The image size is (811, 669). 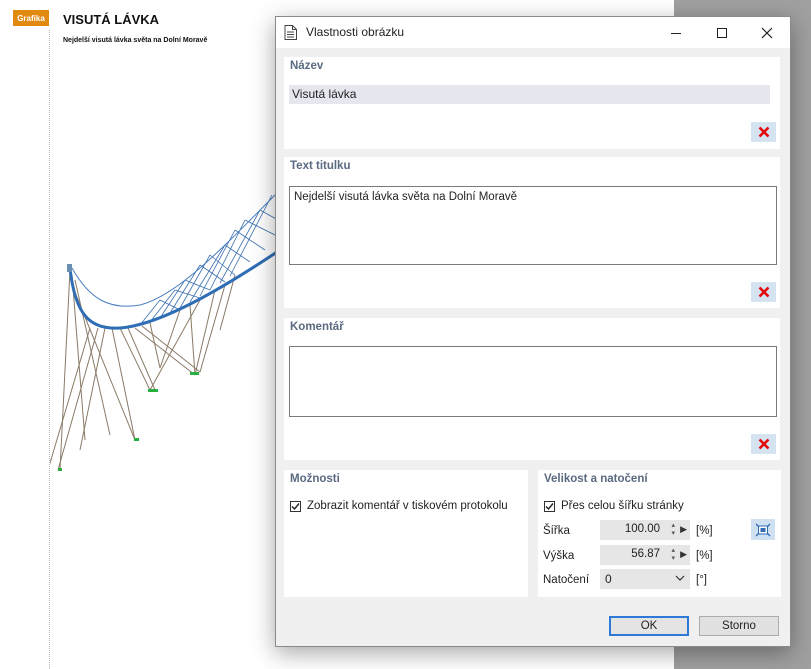 What do you see at coordinates (533, 32) in the screenshot?
I see `dialog-titlebar: Vlastnosti obrázku` at bounding box center [533, 32].